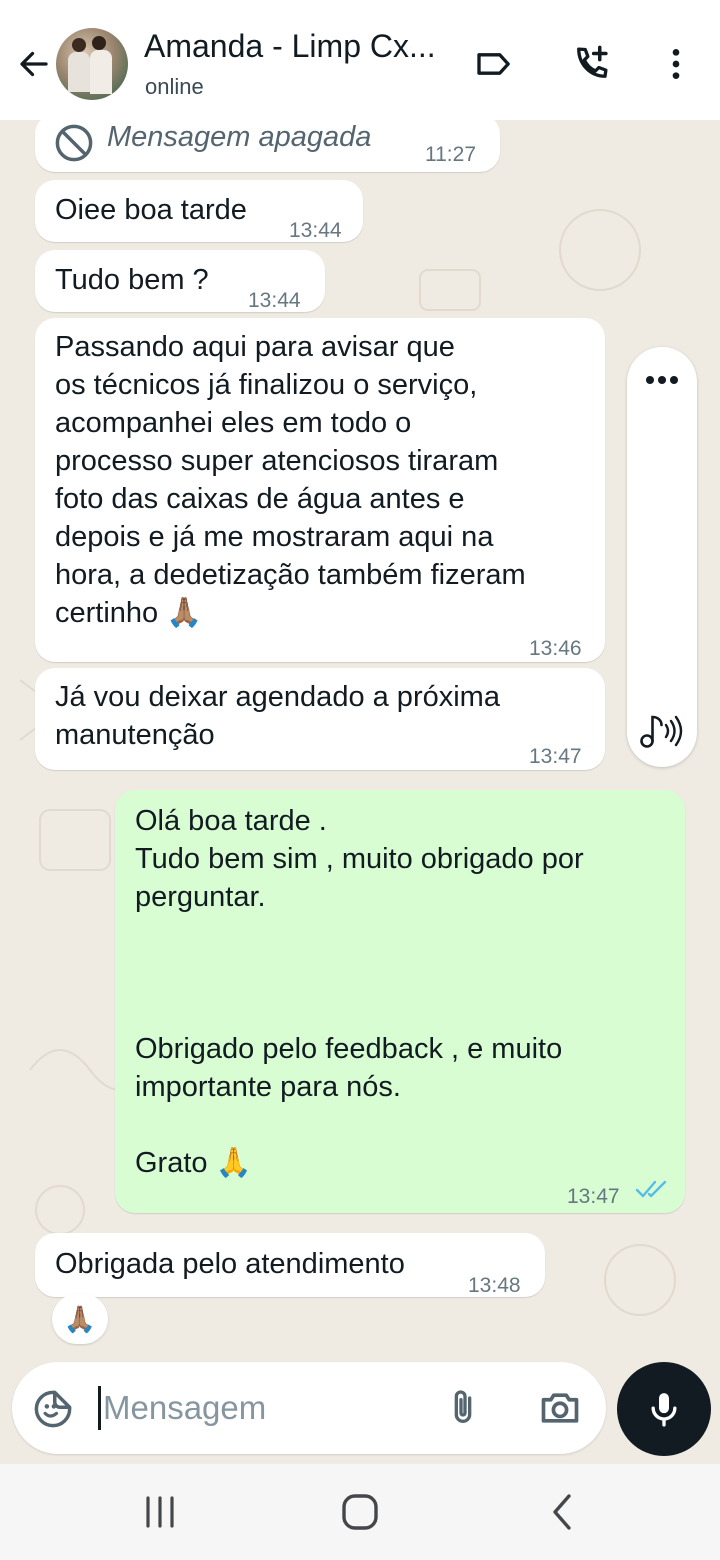 The image size is (720, 1560). What do you see at coordinates (174, 86) in the screenshot?
I see `contact-status: online` at bounding box center [174, 86].